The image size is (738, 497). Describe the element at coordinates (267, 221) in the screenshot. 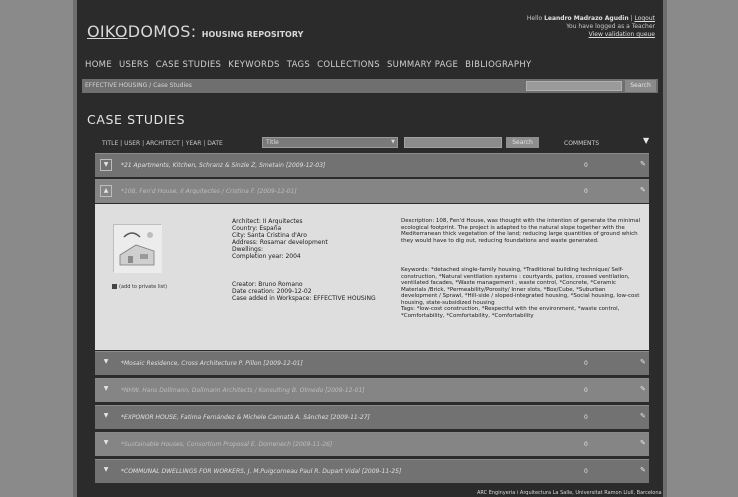

I see `architect: Architect: II Arquitectes` at that location.